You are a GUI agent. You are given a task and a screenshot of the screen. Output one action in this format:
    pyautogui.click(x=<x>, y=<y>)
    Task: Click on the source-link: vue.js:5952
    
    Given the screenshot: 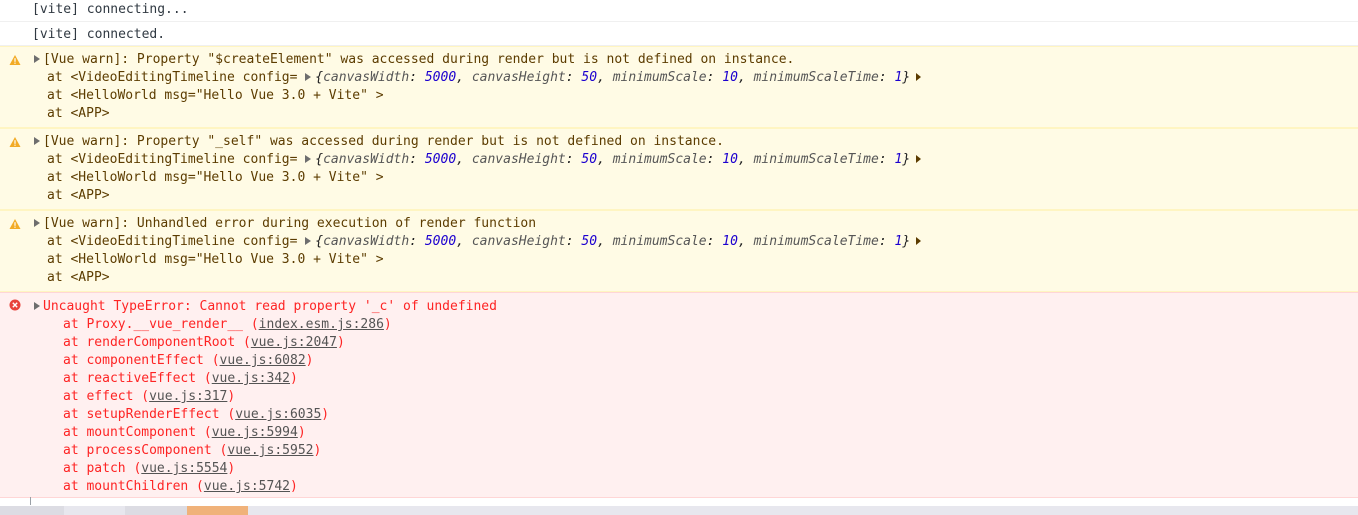 What is the action you would take?
    pyautogui.click(x=270, y=450)
    